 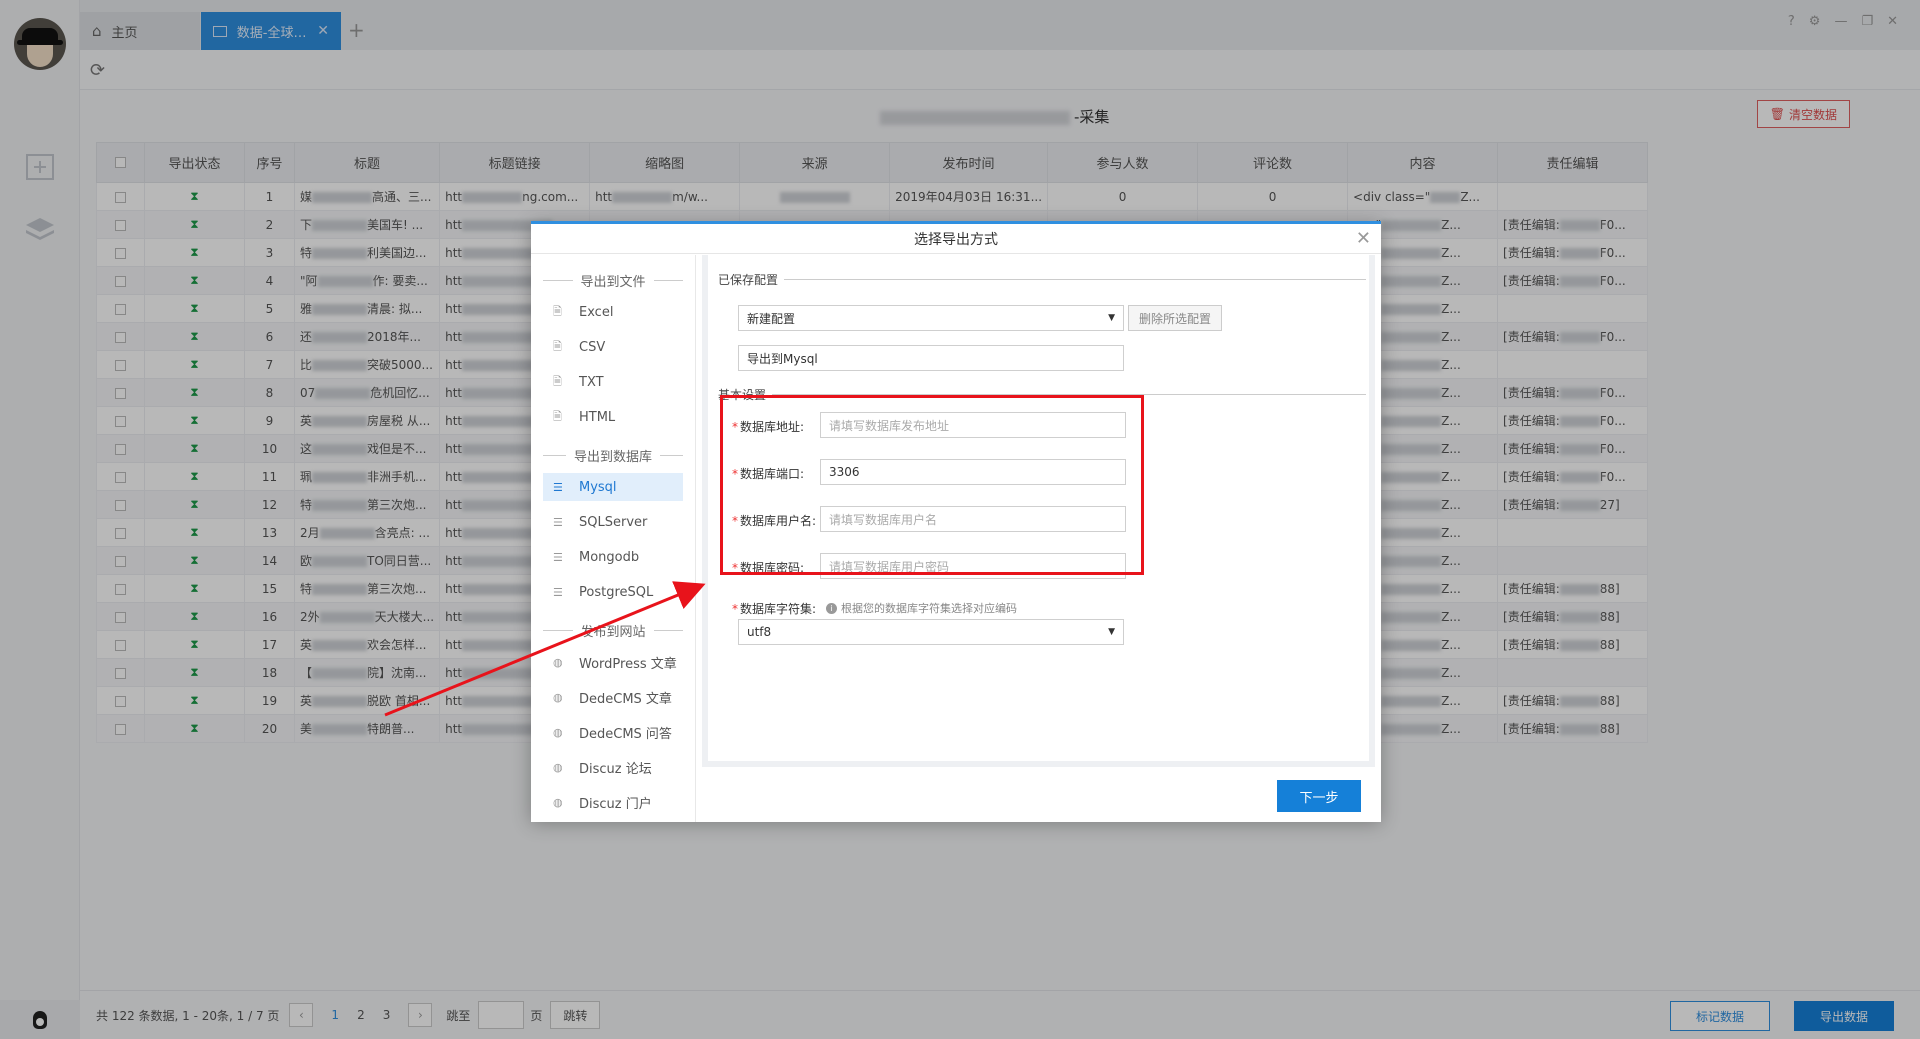 What do you see at coordinates (921, 608) in the screenshot?
I see `charset-hint: i 根据您的数据库字符集选择对应编码` at bounding box center [921, 608].